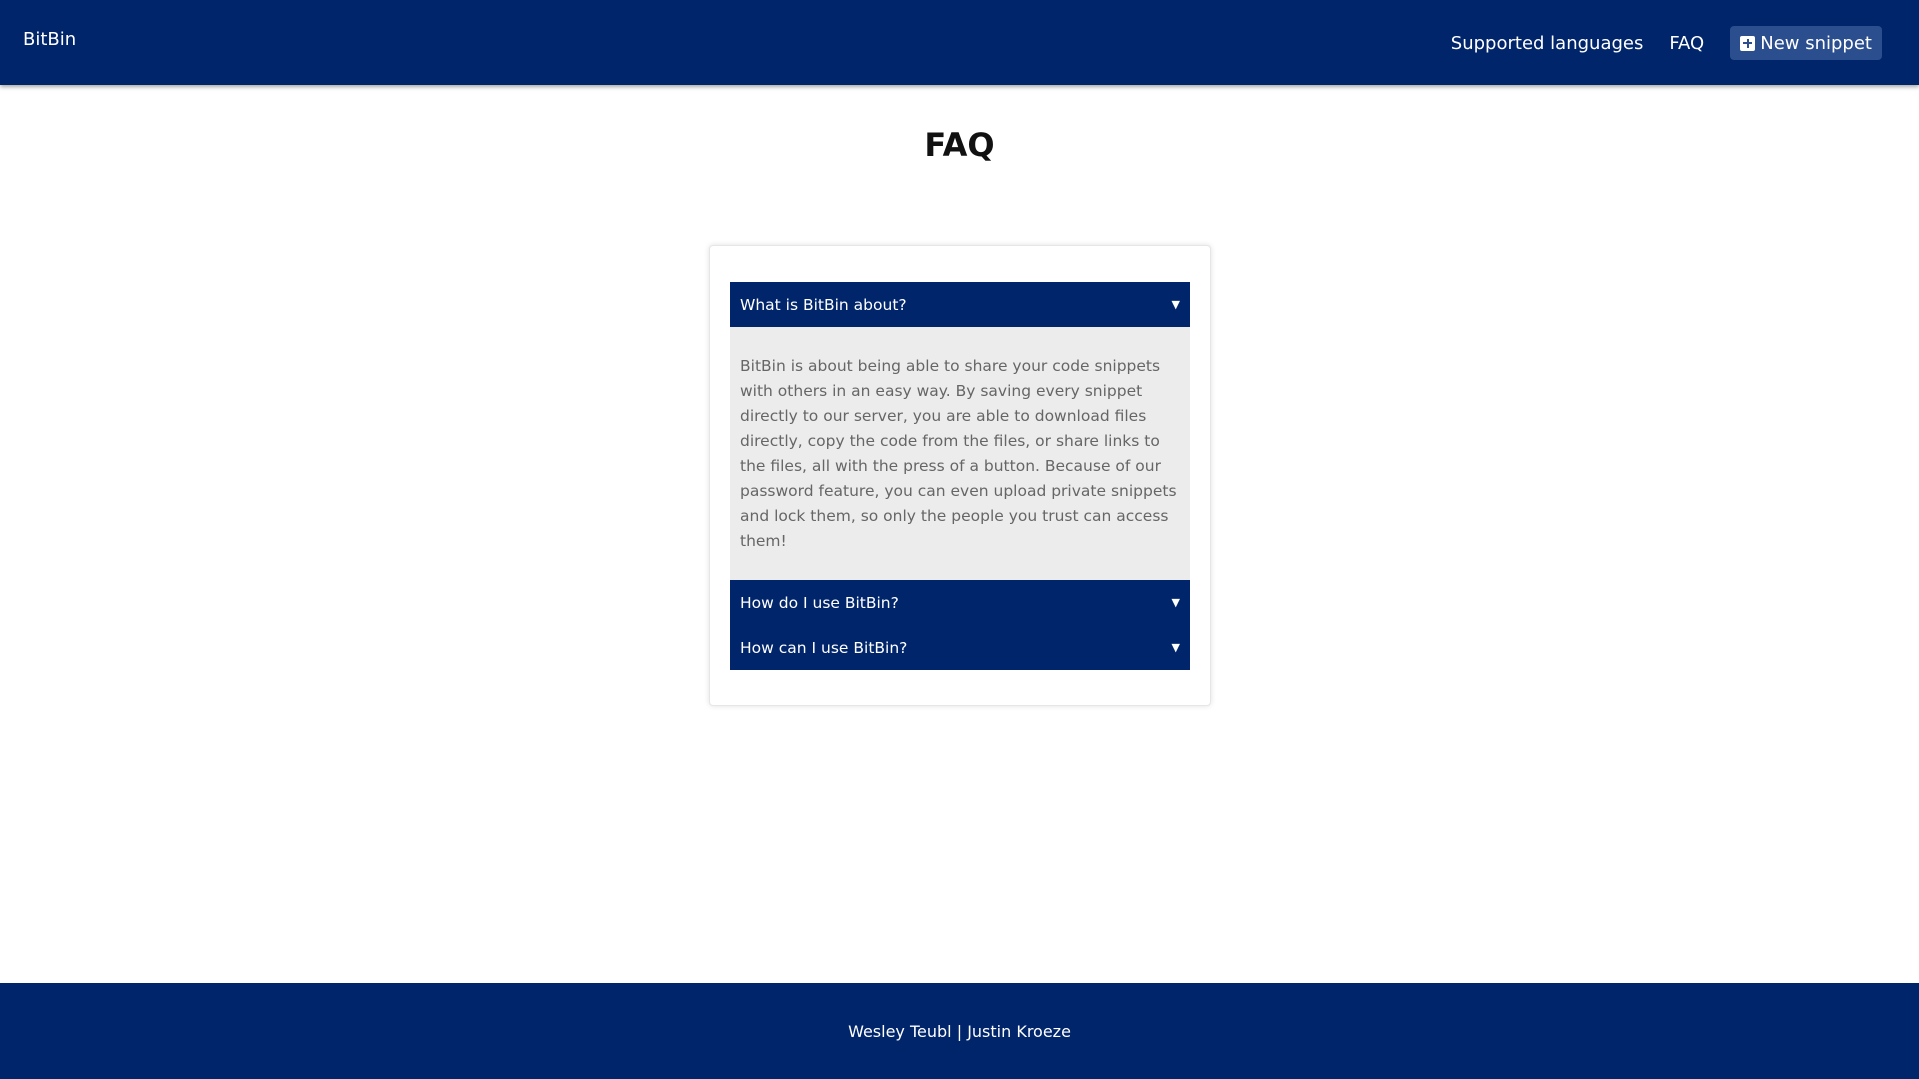  I want to click on faq-question-label: How do I use BitBin?, so click(819, 602).